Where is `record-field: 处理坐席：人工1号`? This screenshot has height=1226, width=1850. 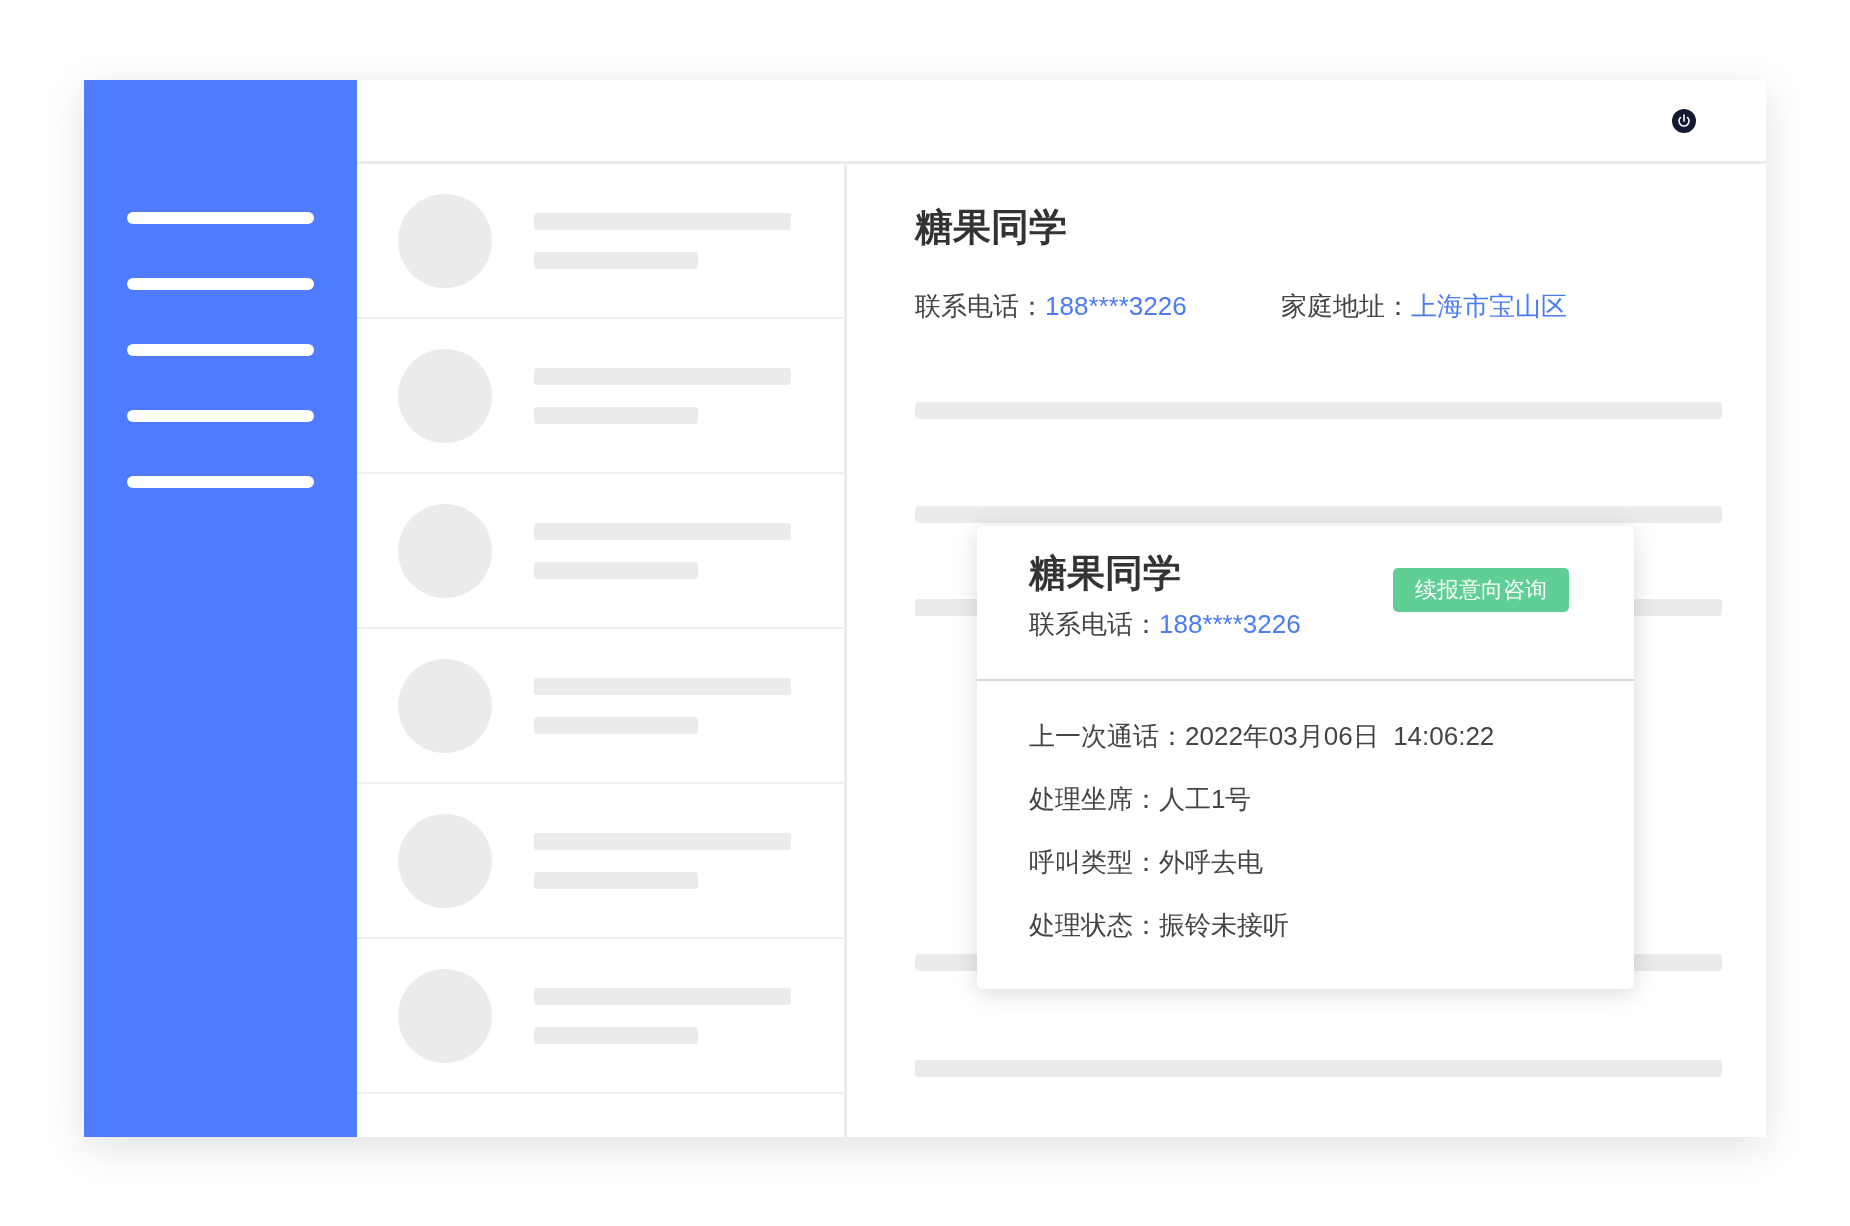
record-field: 处理坐席：人工1号 is located at coordinates (1305, 799).